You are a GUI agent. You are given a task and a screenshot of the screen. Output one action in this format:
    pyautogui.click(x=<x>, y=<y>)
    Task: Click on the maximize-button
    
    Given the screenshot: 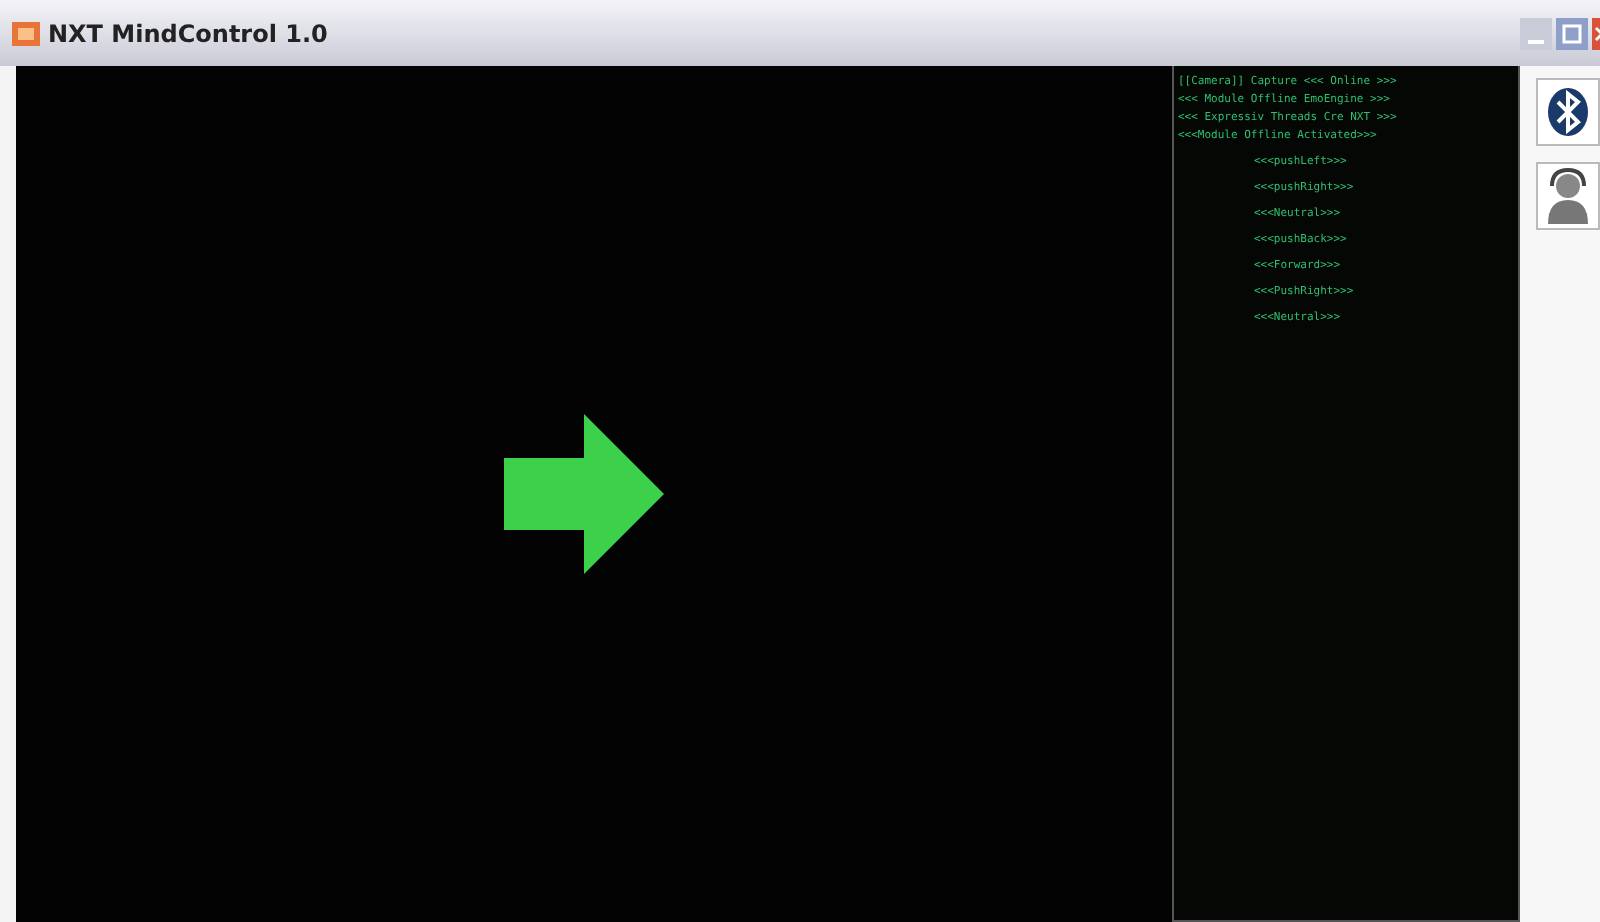 What is the action you would take?
    pyautogui.click(x=1572, y=33)
    